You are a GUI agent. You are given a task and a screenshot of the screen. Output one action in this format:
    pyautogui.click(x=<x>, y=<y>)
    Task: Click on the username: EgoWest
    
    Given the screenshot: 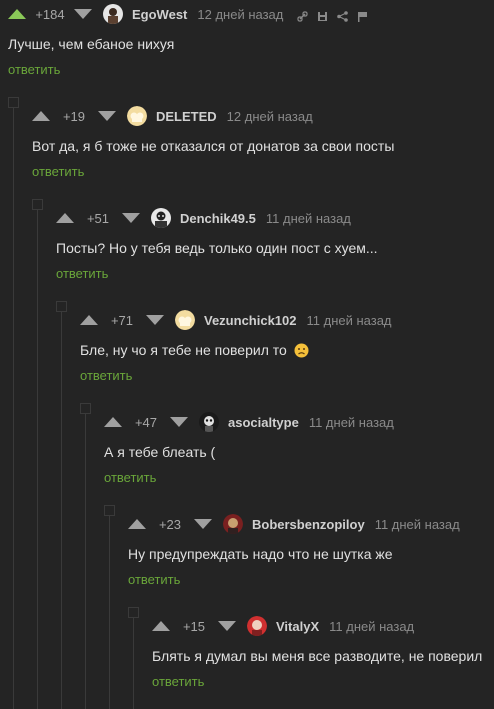 What is the action you would take?
    pyautogui.click(x=159, y=14)
    